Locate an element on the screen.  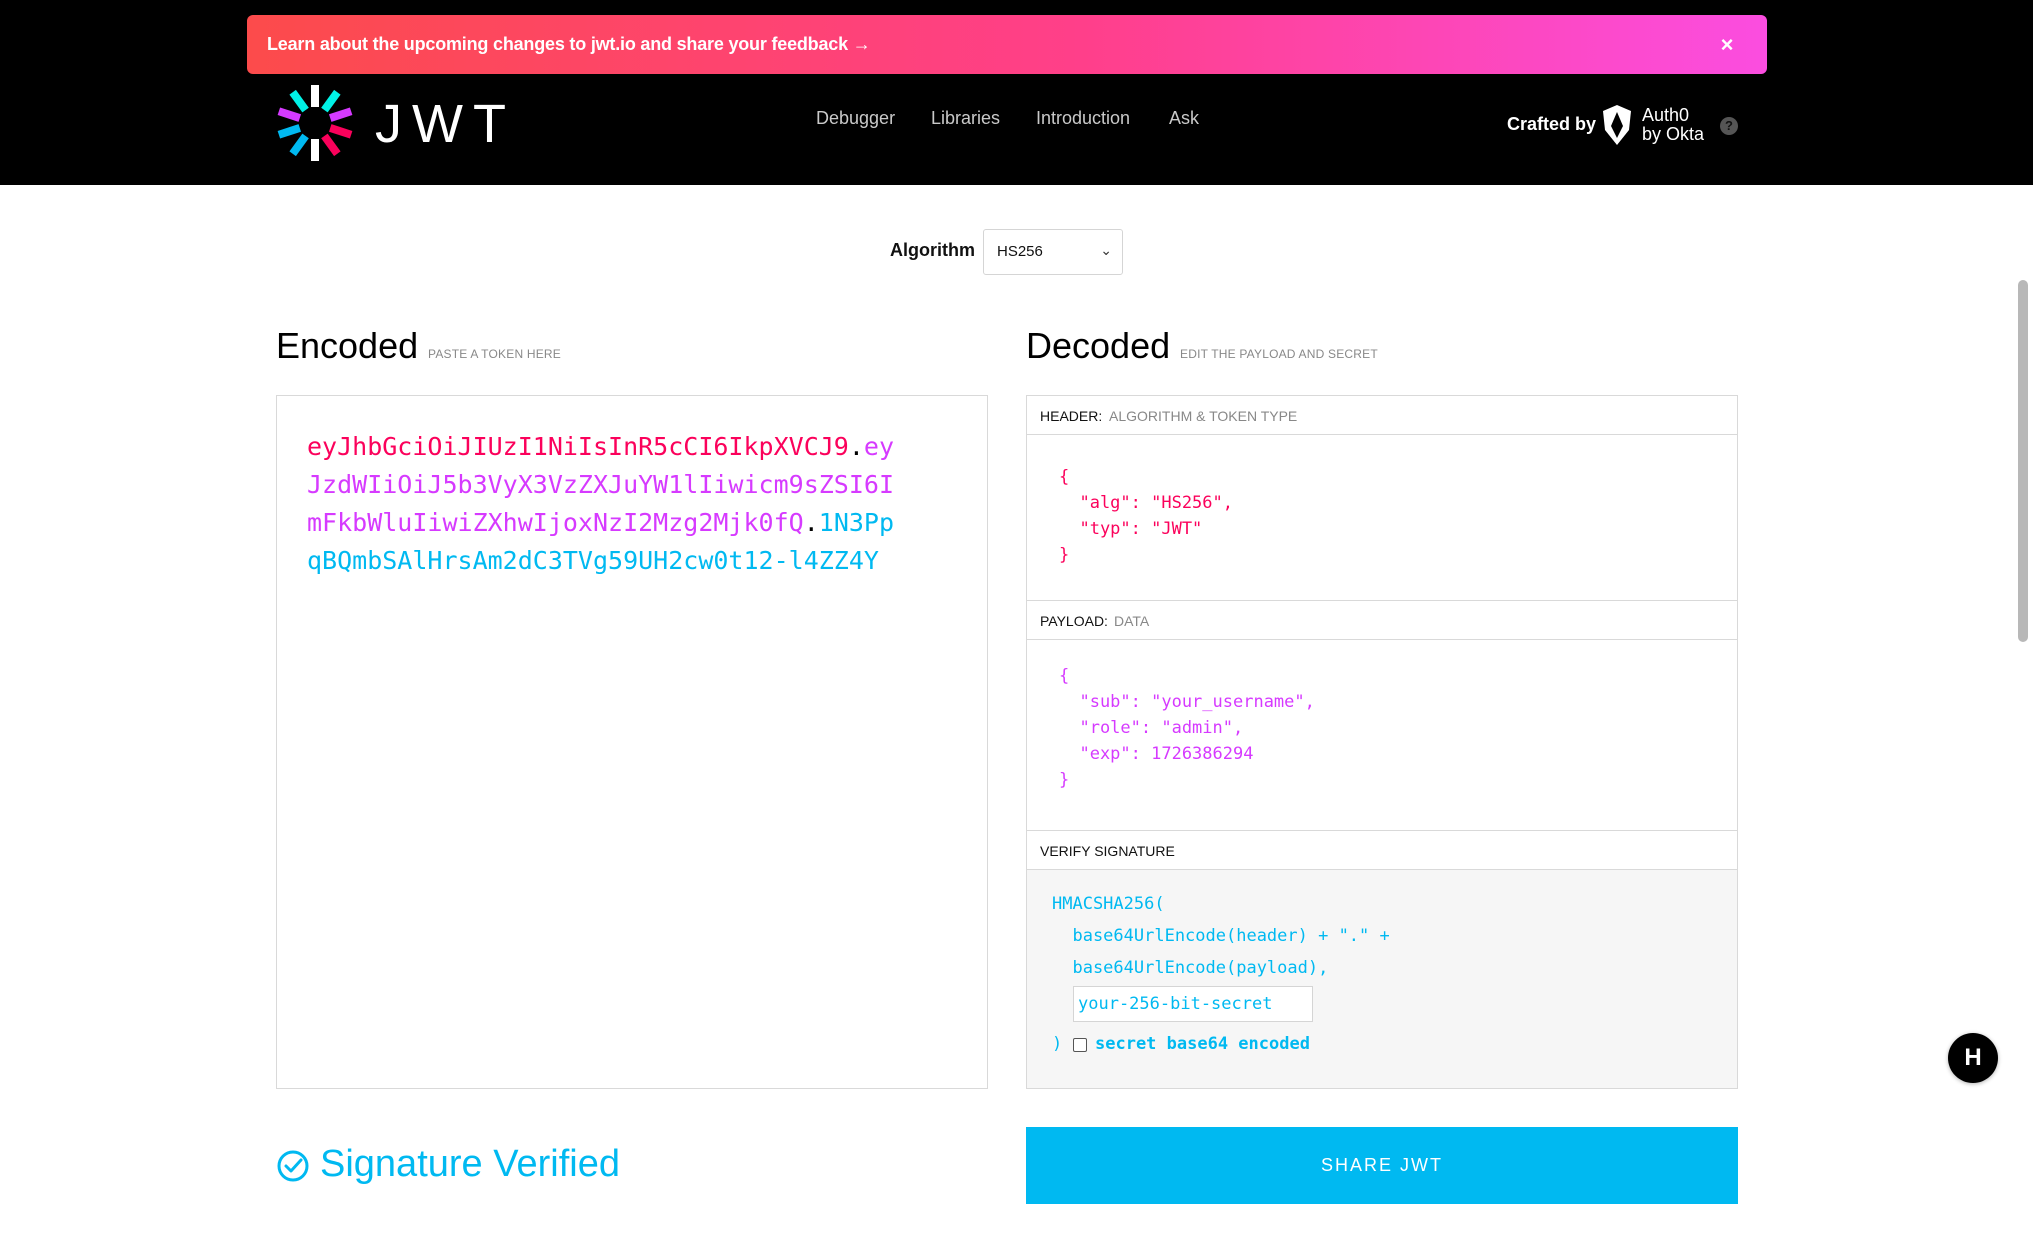
encoded-title: Encoded is located at coordinates (347, 345).